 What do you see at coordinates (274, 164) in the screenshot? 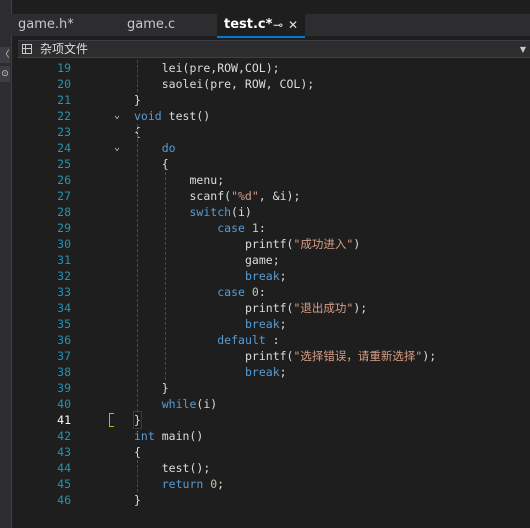
I see `code-line: 25 {` at bounding box center [274, 164].